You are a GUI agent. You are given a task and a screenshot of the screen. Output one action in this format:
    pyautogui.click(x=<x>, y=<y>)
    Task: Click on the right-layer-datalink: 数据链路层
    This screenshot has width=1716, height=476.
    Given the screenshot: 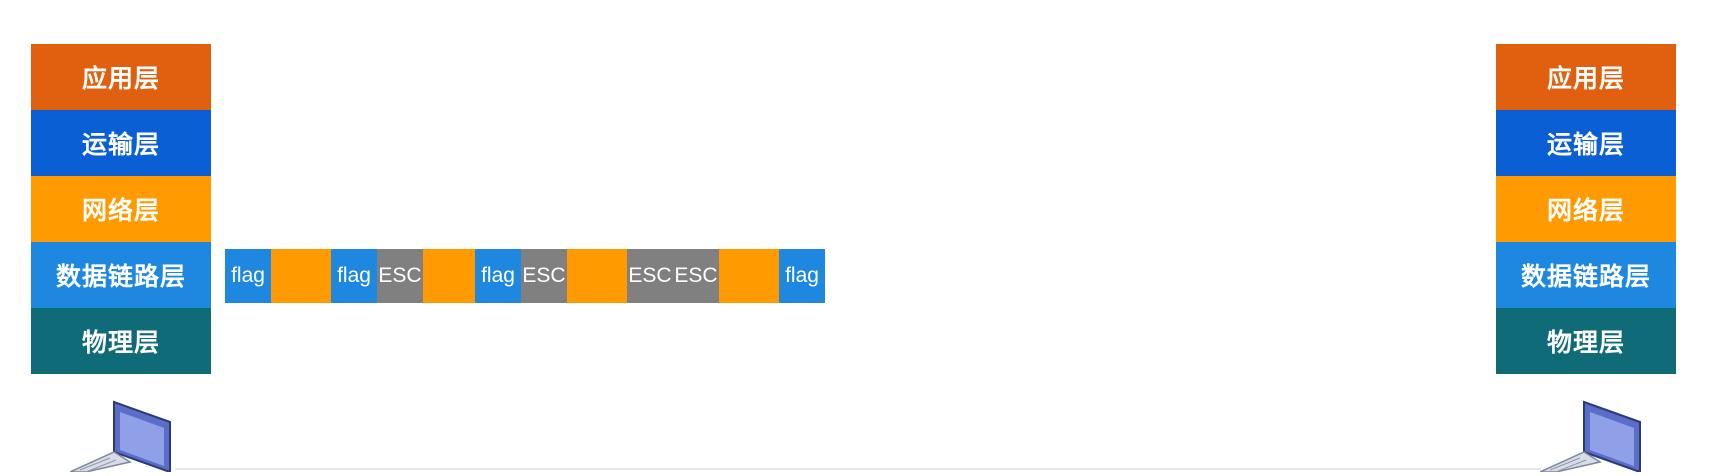 What is the action you would take?
    pyautogui.click(x=1586, y=275)
    